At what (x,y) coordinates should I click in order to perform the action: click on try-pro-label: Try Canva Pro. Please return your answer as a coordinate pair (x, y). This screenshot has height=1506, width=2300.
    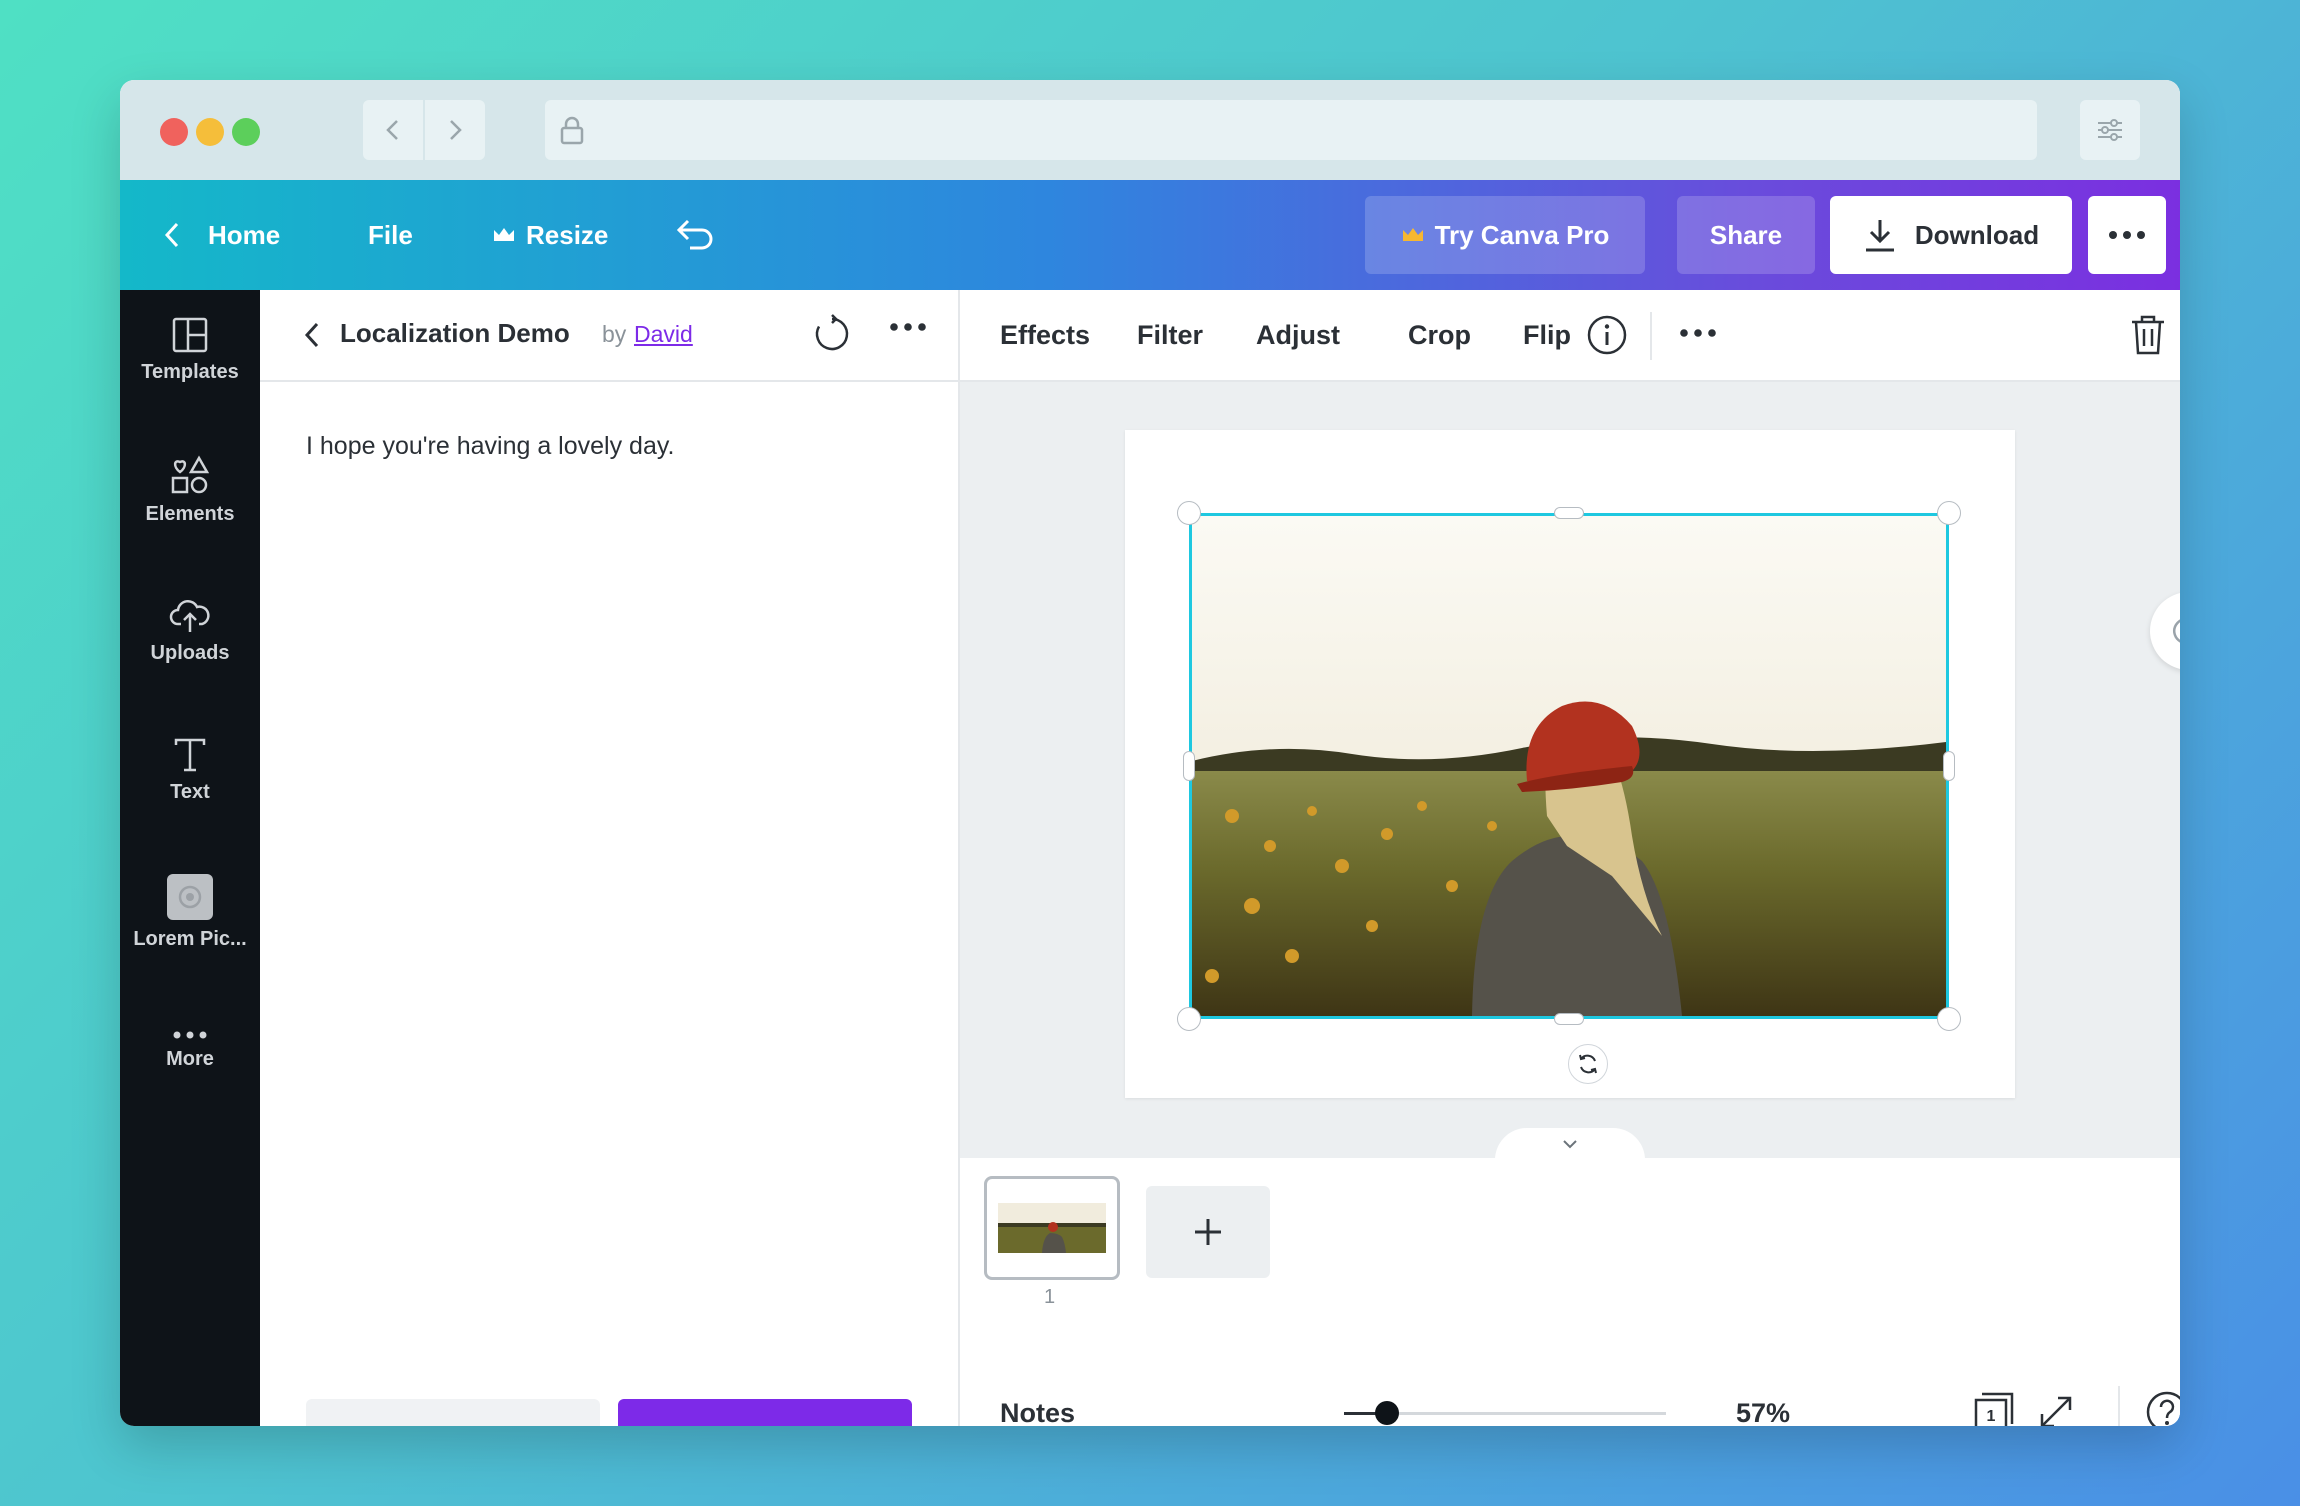
    Looking at the image, I should click on (1522, 234).